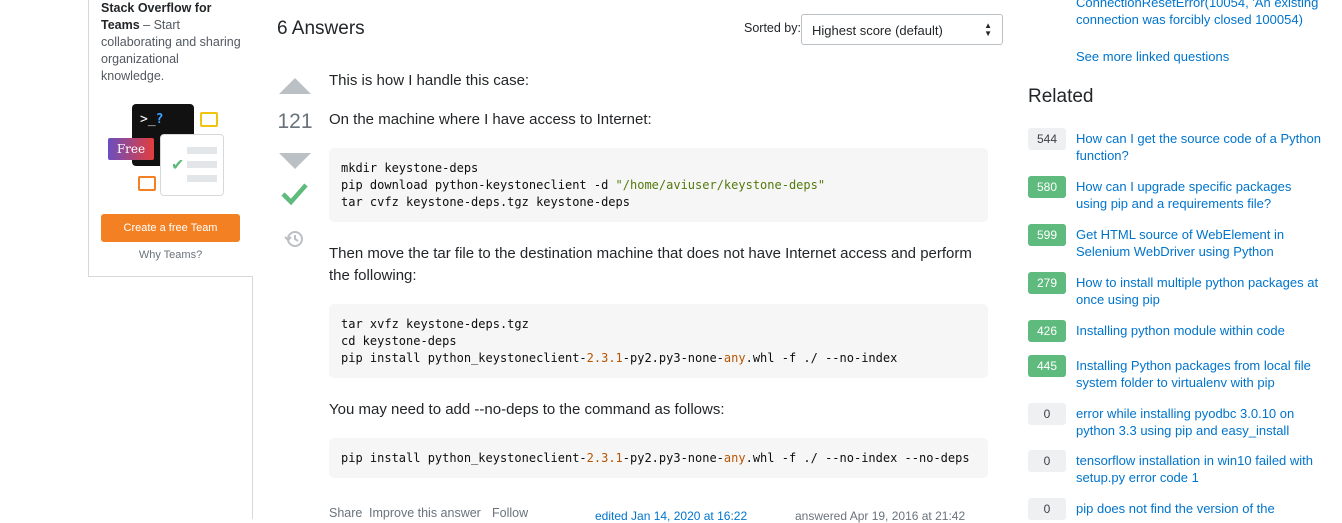 This screenshot has width=1342, height=523. What do you see at coordinates (294, 239) in the screenshot?
I see `history-icon` at bounding box center [294, 239].